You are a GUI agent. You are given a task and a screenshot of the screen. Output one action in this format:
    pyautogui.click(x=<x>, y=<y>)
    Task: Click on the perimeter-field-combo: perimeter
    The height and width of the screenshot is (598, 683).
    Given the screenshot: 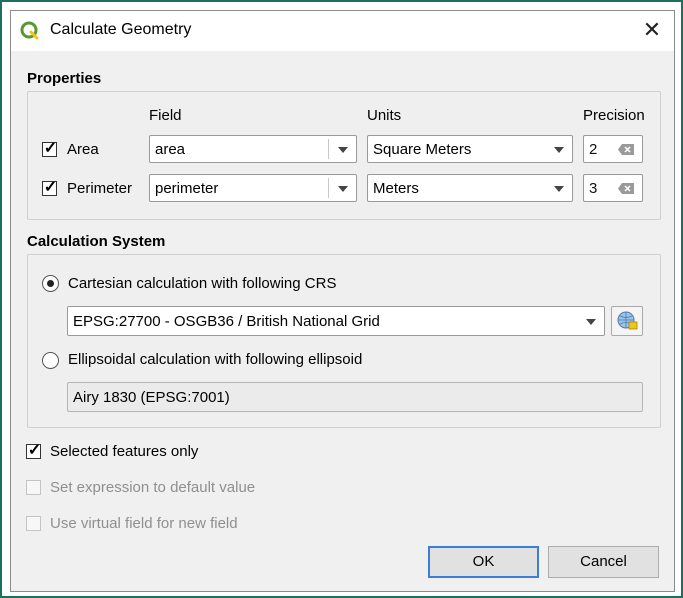 What is the action you would take?
    pyautogui.click(x=253, y=188)
    